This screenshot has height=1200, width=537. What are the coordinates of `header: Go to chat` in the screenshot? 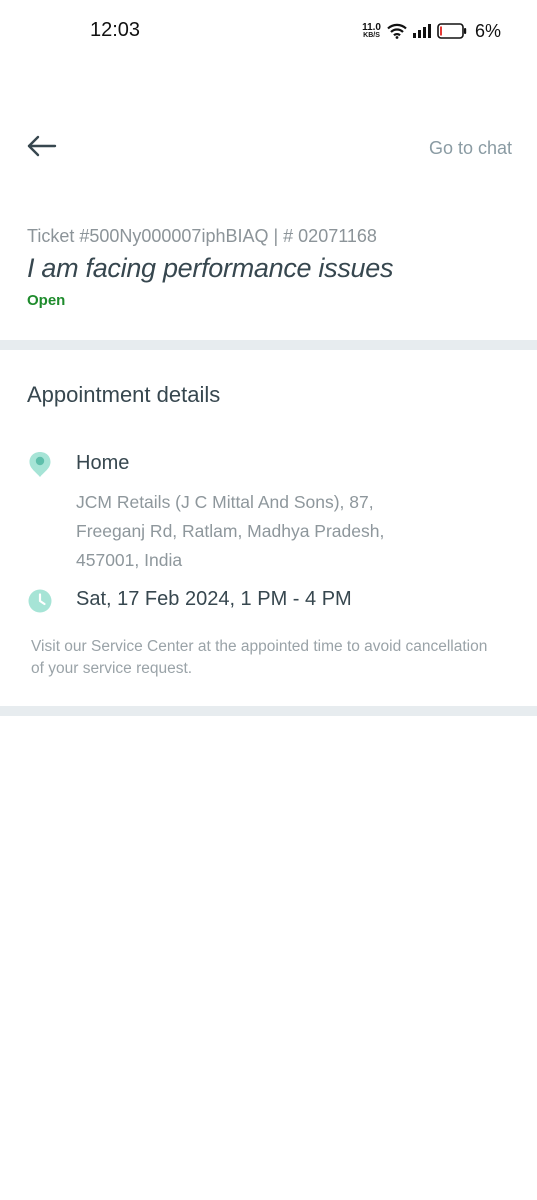 It's located at (268, 148).